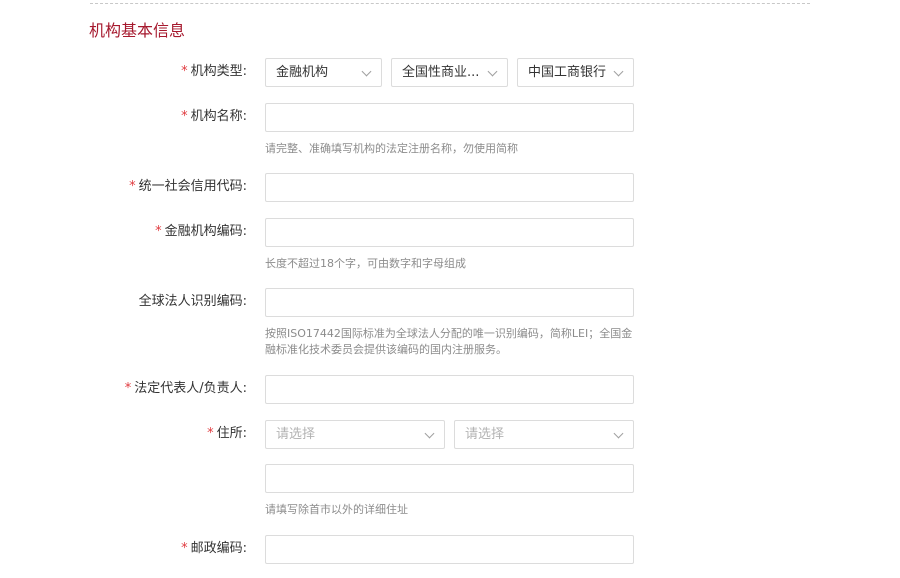 The width and height of the screenshot is (900, 578). I want to click on org-institution-select: 中国工商银行, so click(575, 72).